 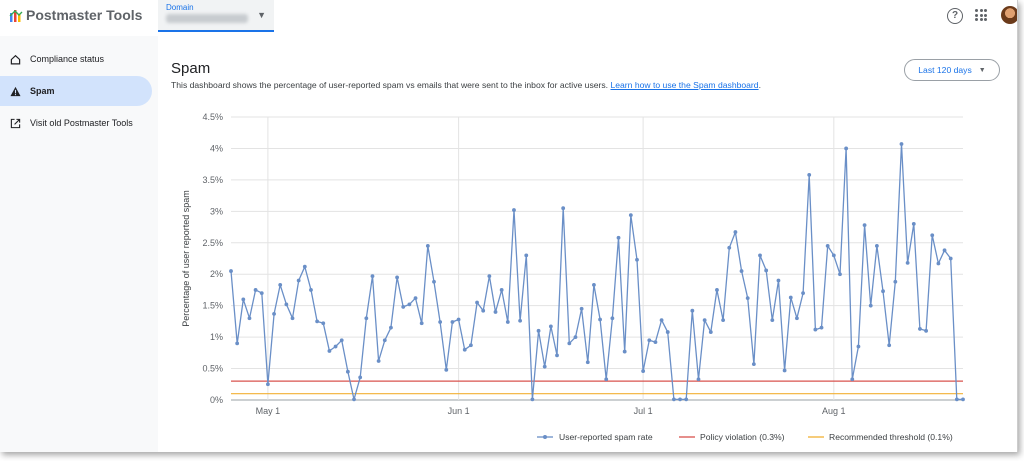 I want to click on y-tick-label: 3%, so click(x=216, y=211).